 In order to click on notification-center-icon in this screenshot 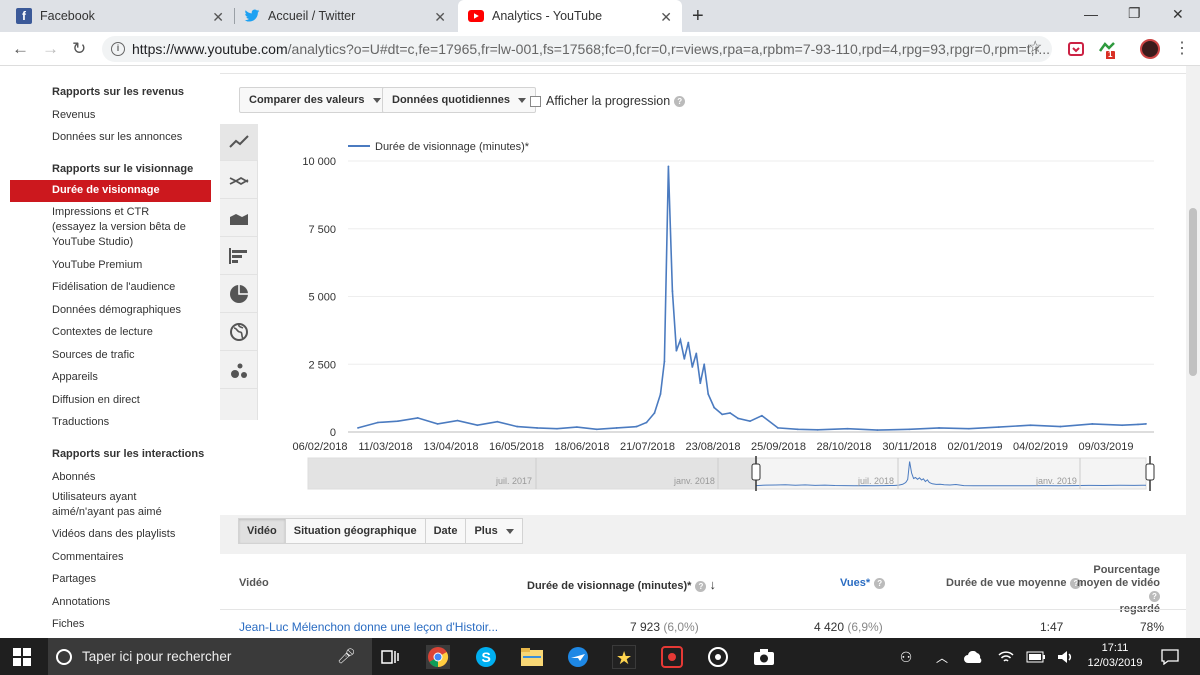, I will do `click(1170, 657)`.